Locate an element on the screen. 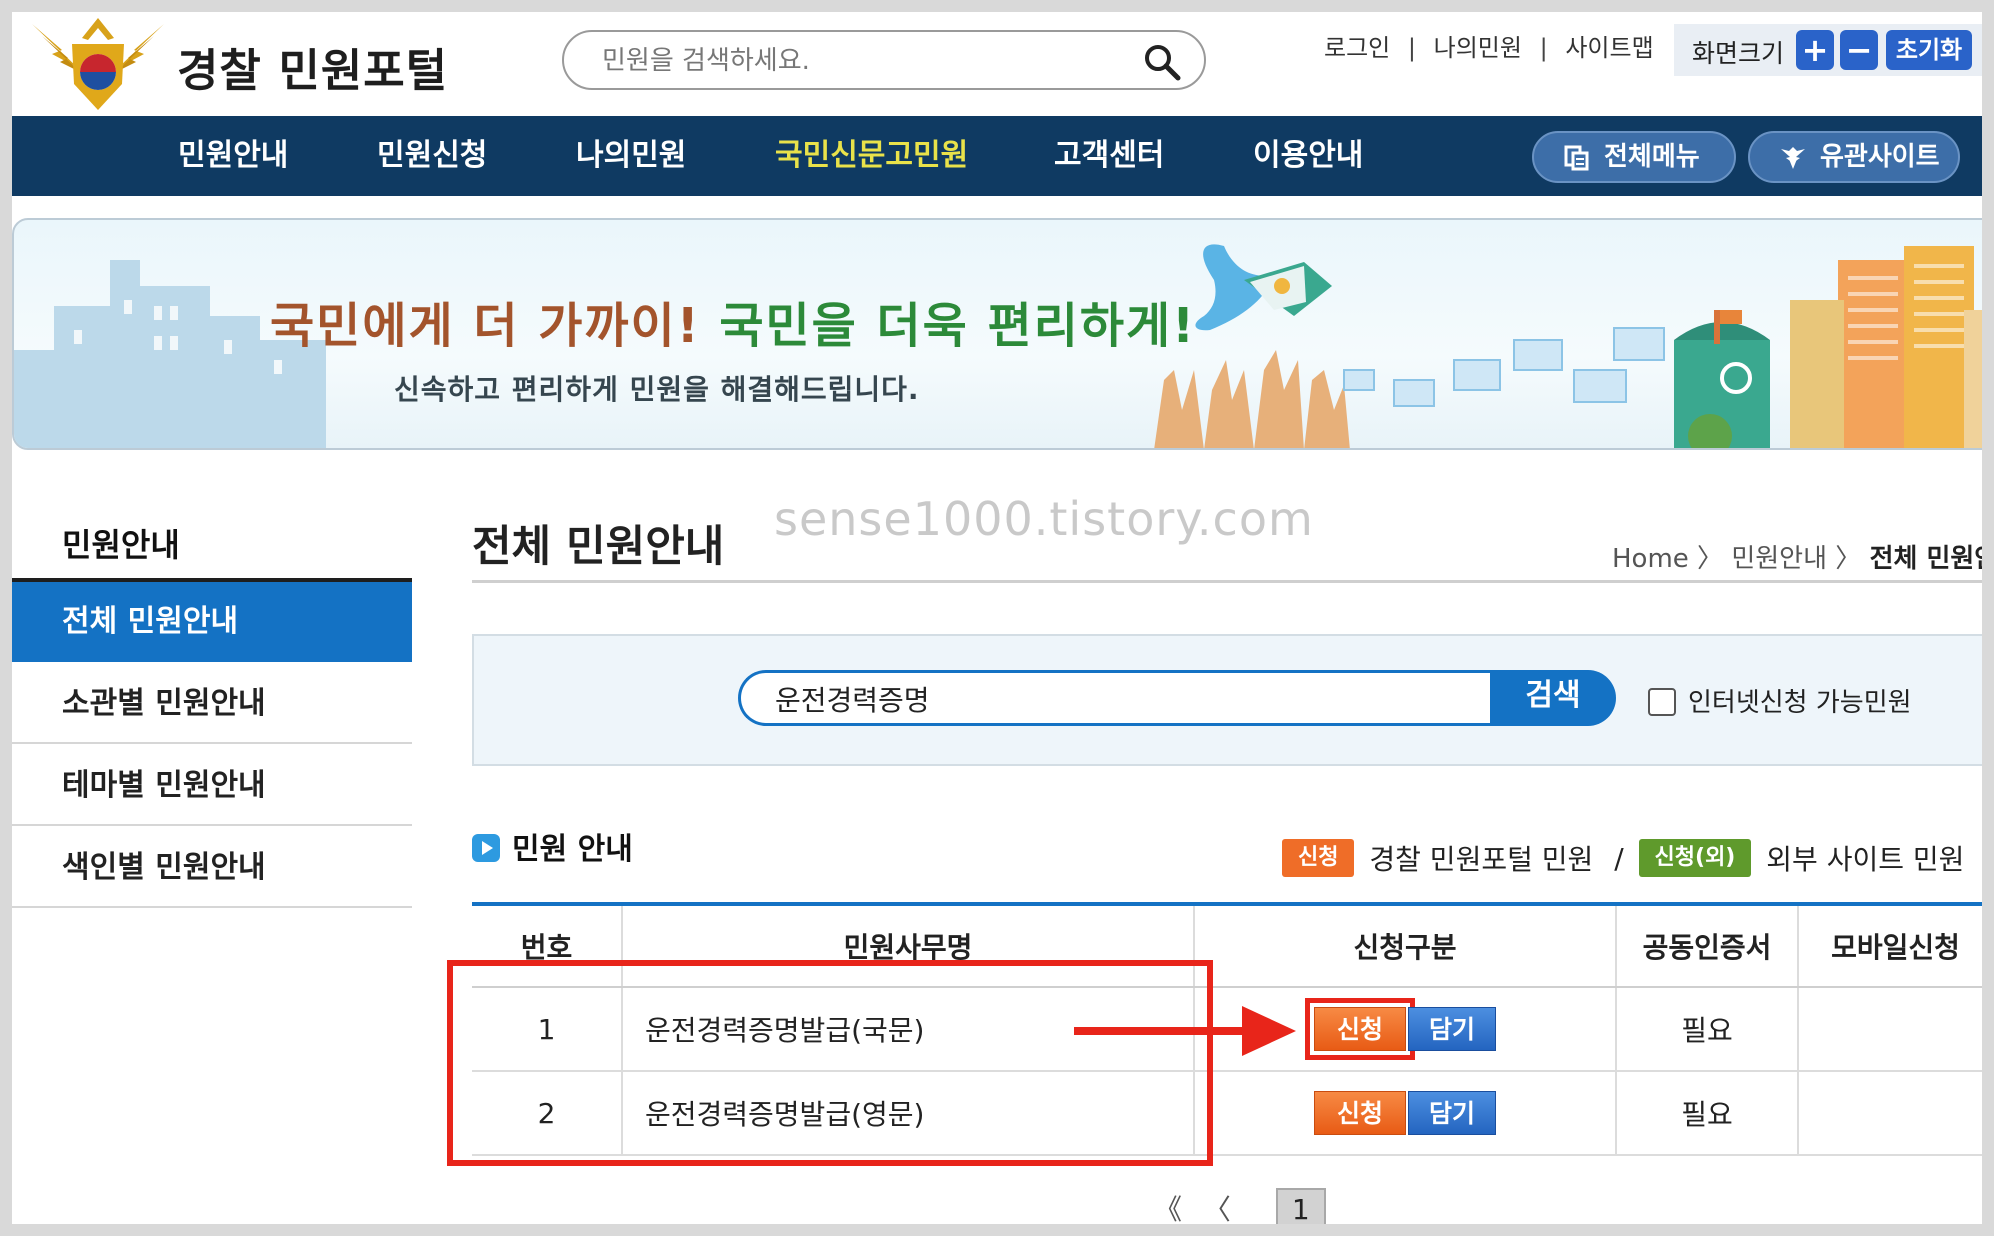  row-apply-cell: 신청 담기 is located at coordinates (1404, 1113).